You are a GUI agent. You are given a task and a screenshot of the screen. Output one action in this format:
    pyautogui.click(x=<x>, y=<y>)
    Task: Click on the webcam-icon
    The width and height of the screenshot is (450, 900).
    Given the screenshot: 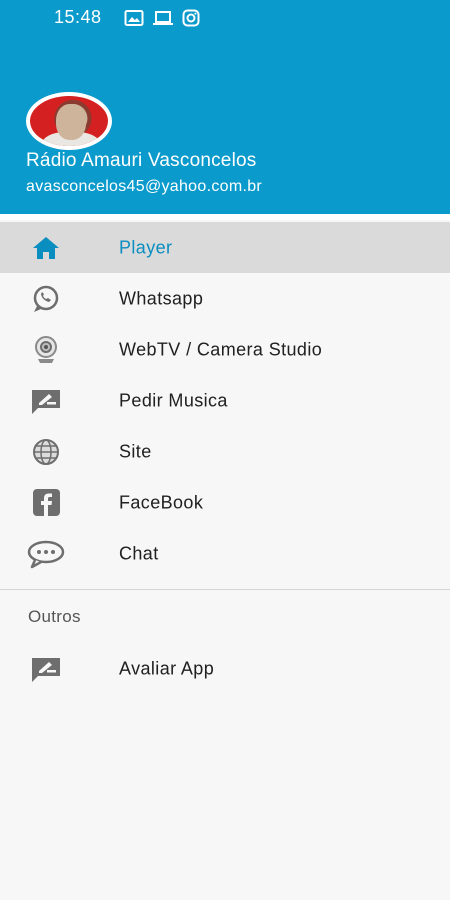 What is the action you would take?
    pyautogui.click(x=46, y=350)
    